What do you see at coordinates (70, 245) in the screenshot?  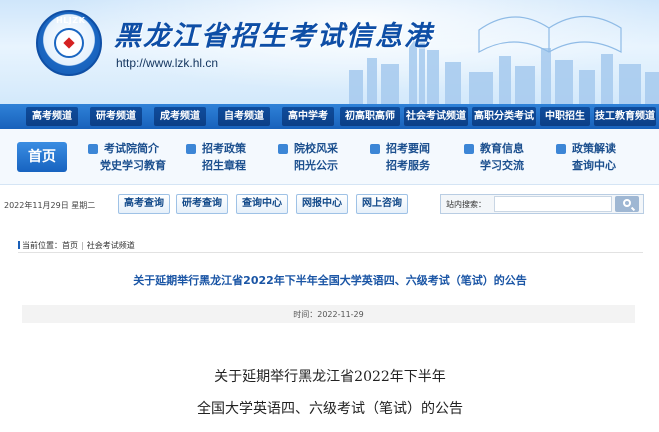 I see `breadcrumb-home: 首页` at bounding box center [70, 245].